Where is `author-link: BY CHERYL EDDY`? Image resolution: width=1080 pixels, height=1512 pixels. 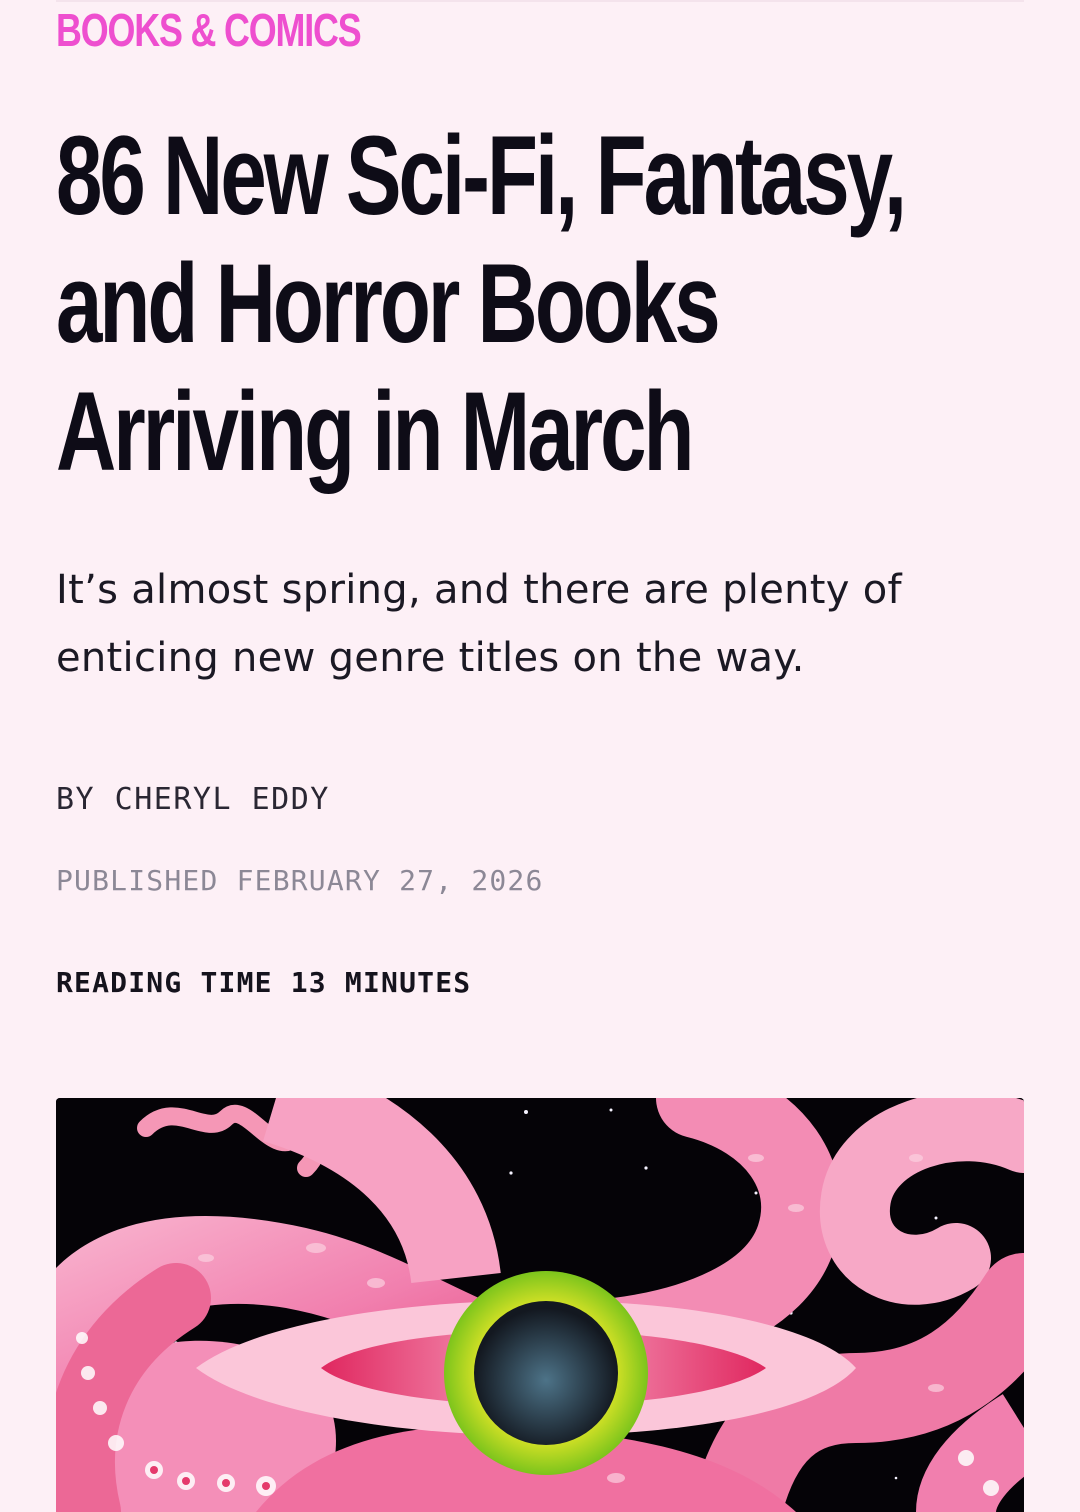 author-link: BY CHERYL EDDY is located at coordinates (193, 799).